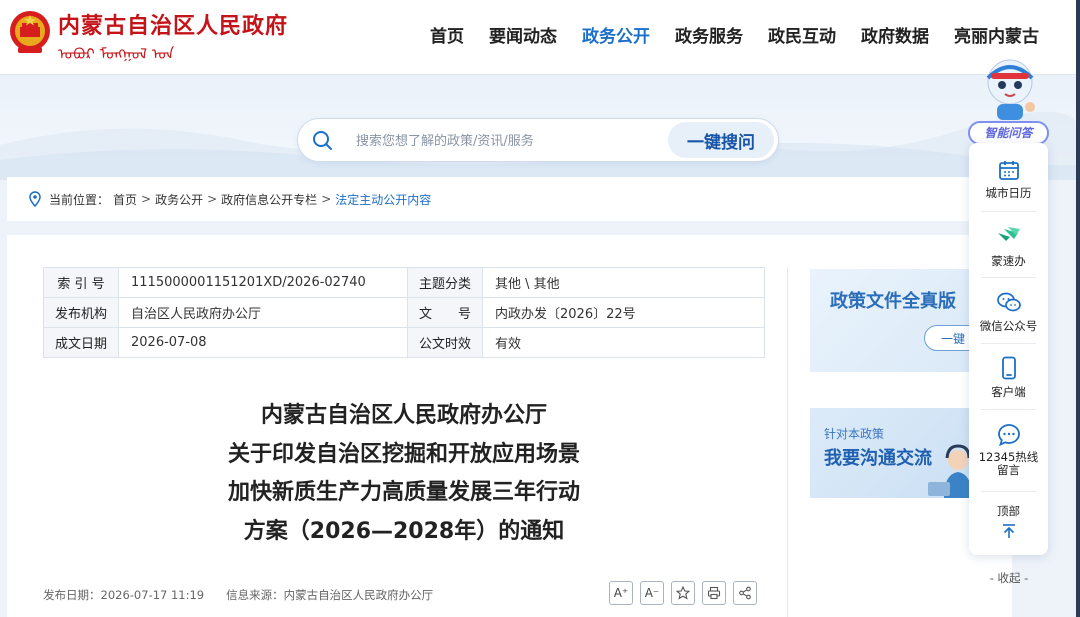 Image resolution: width=1080 pixels, height=617 pixels. I want to click on breadcrumb-home: 首页, so click(125, 199).